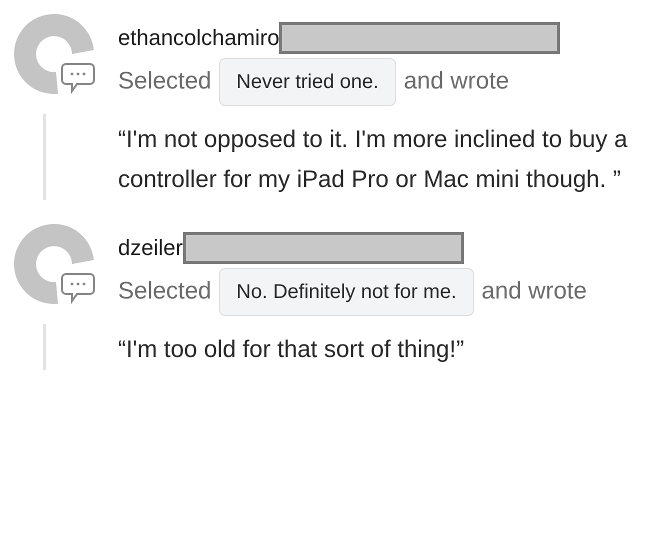  What do you see at coordinates (292, 350) in the screenshot?
I see `comment-quote: “I'm too old for that sort of thing!”` at bounding box center [292, 350].